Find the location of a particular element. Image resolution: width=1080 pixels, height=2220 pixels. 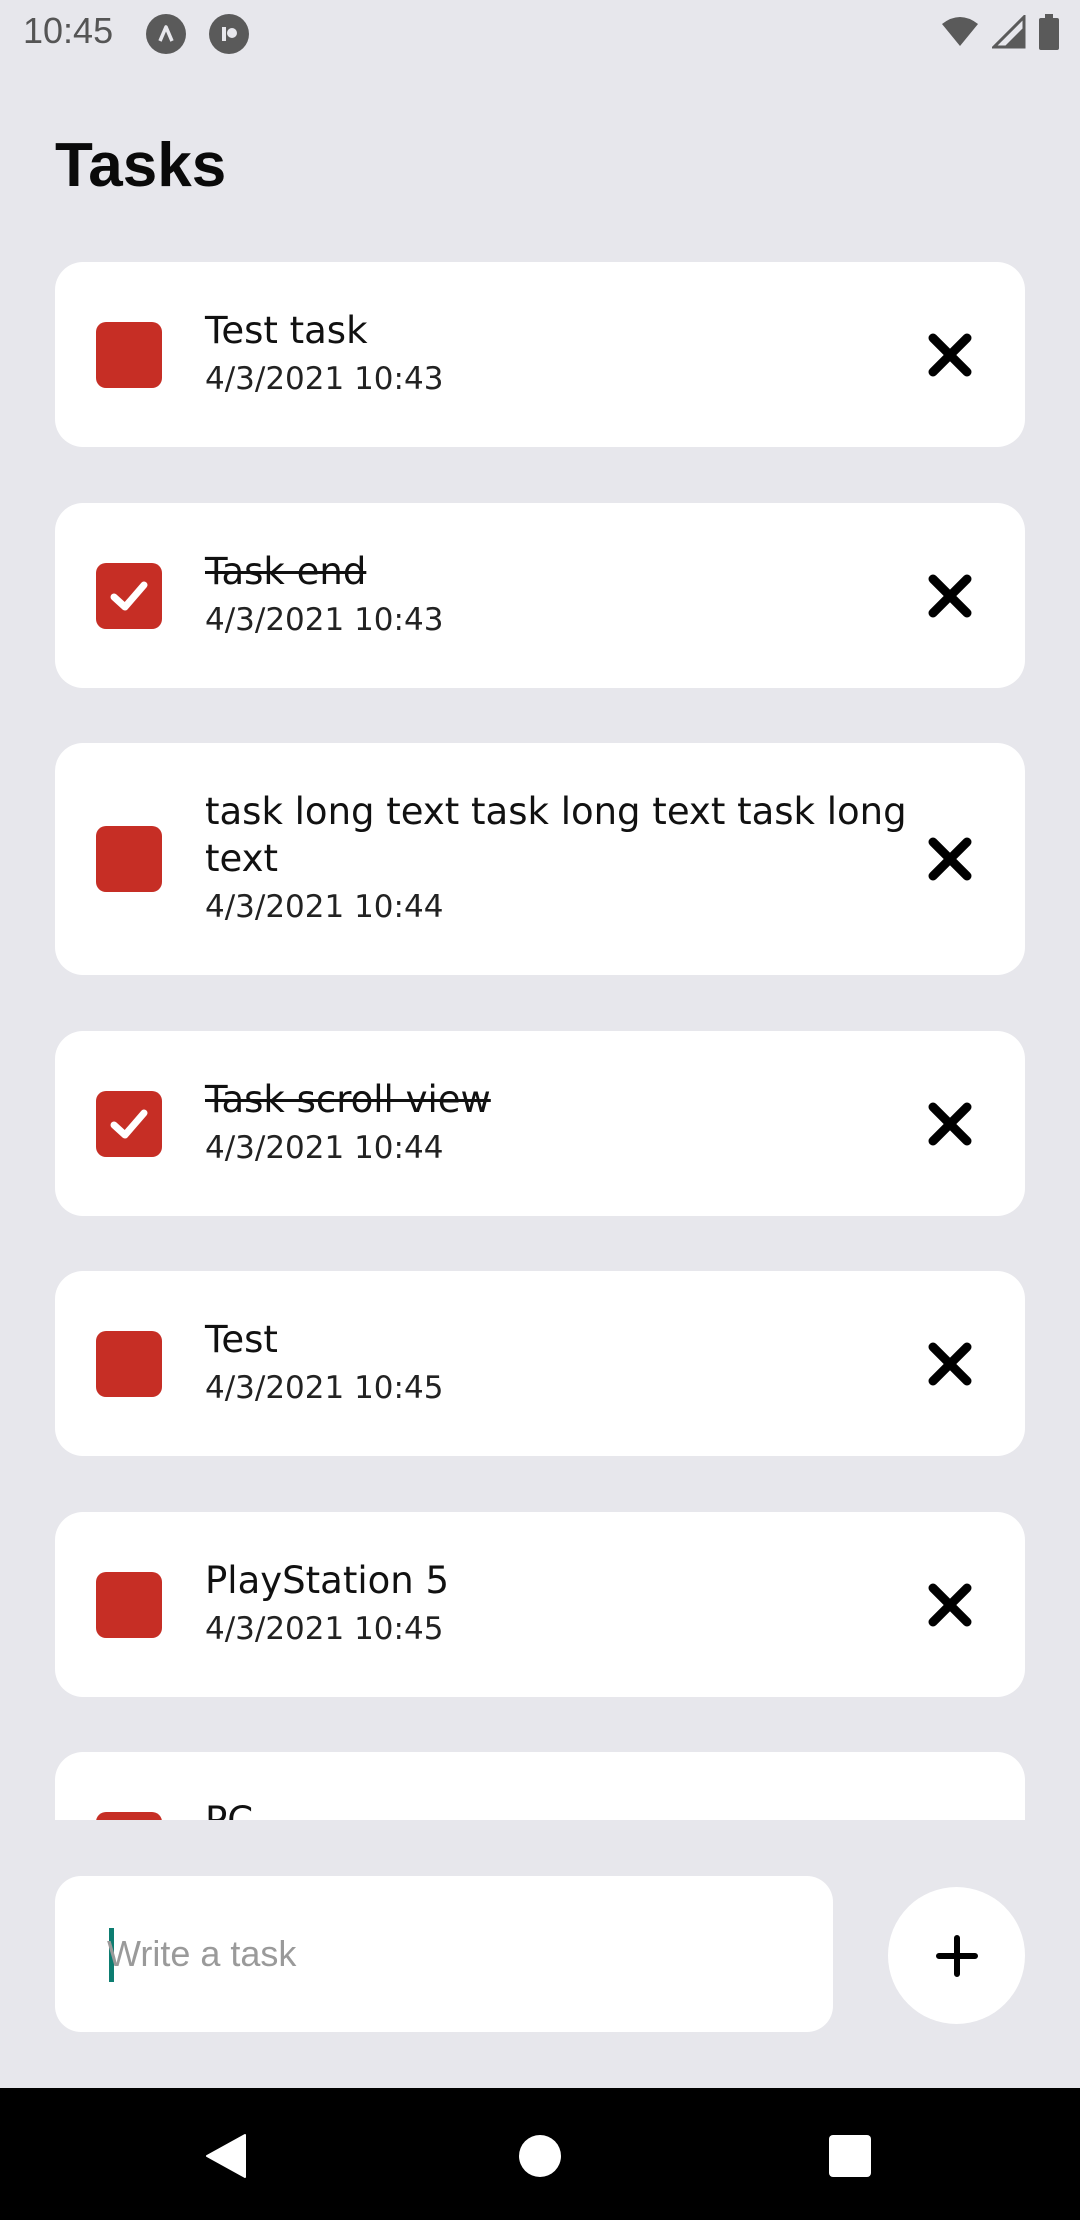

task-text: Task scroll view 4/3/2021 10:44 is located at coordinates (580, 1122).